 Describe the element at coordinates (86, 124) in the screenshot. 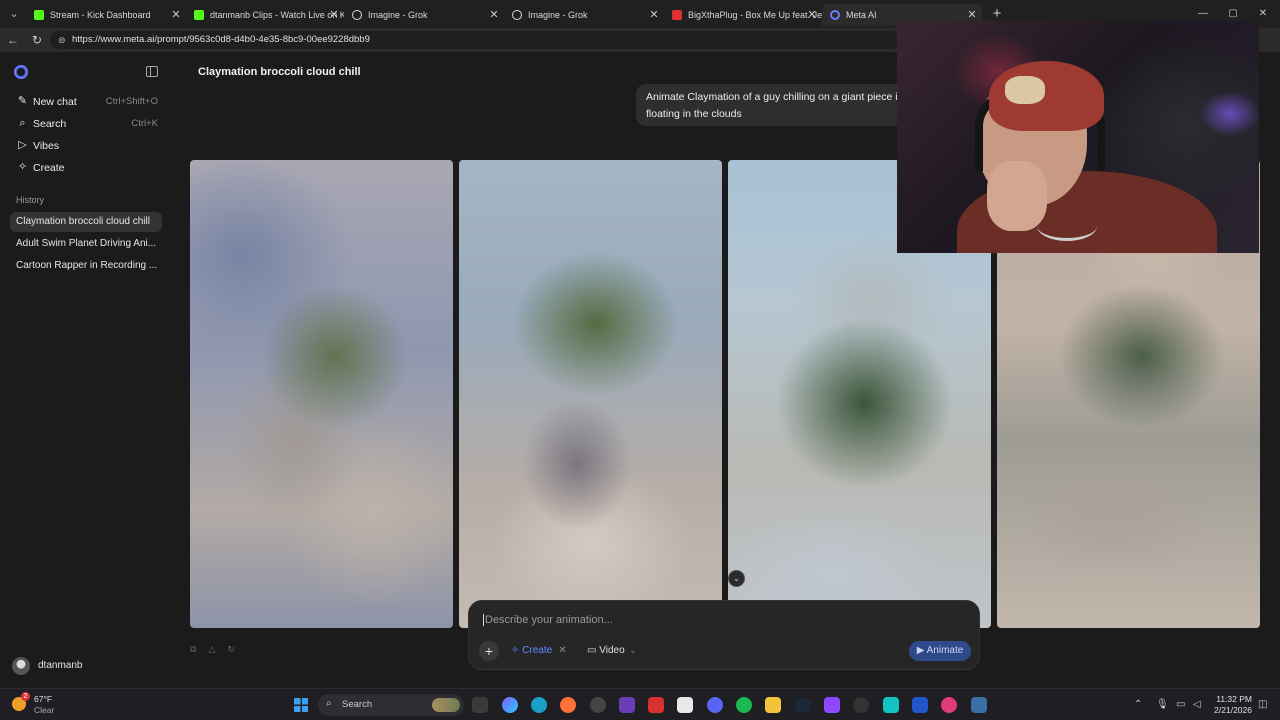

I see `sidebar-item-search: ⌕ Search Ctrl+K` at that location.